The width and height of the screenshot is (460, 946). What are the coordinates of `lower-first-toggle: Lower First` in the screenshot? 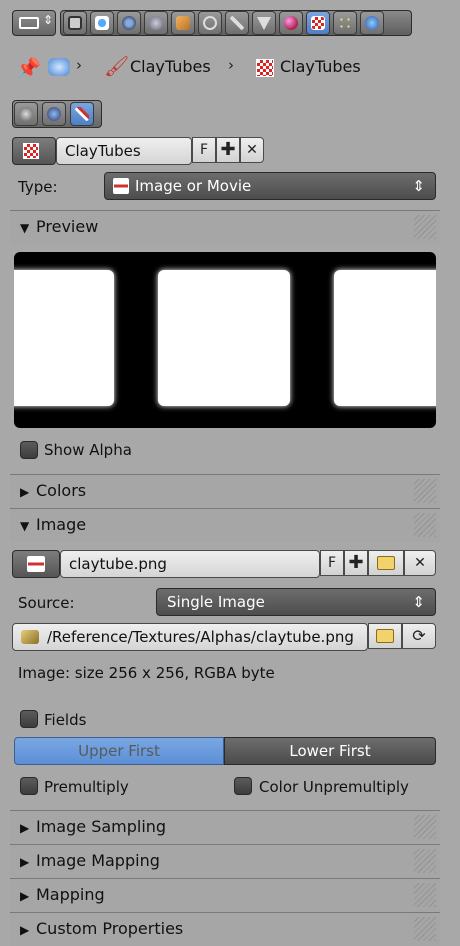 It's located at (330, 751).